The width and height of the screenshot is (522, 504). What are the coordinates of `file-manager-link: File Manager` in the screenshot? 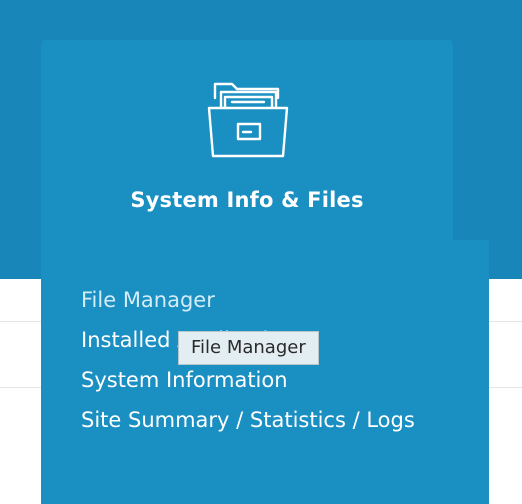 It's located at (148, 300).